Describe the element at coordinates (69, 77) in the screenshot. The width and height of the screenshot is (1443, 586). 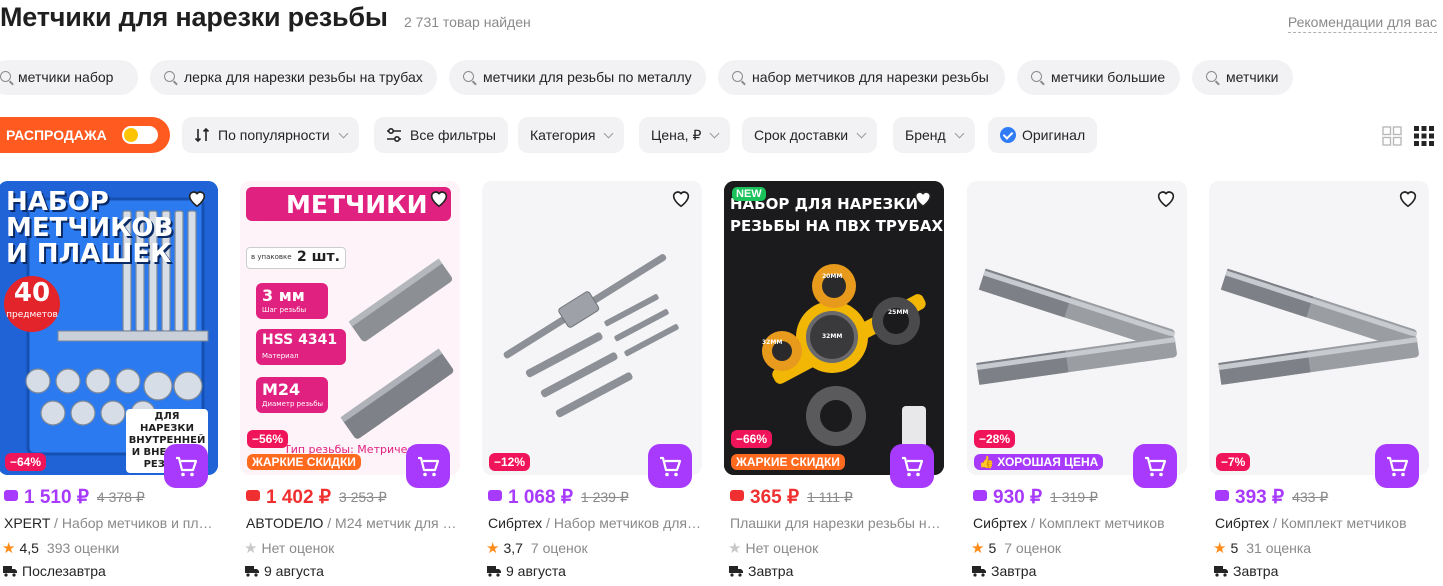
I see `suggestion-chip: метчики набор` at that location.